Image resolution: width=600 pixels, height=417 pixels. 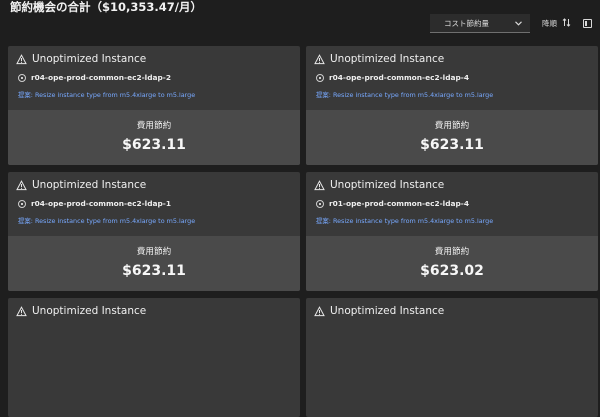 I want to click on sort-order-label: 降順, so click(x=549, y=23).